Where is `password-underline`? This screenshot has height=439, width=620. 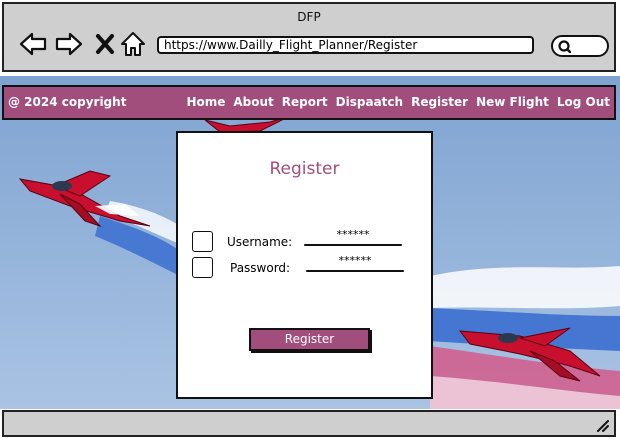
password-underline is located at coordinates (355, 271).